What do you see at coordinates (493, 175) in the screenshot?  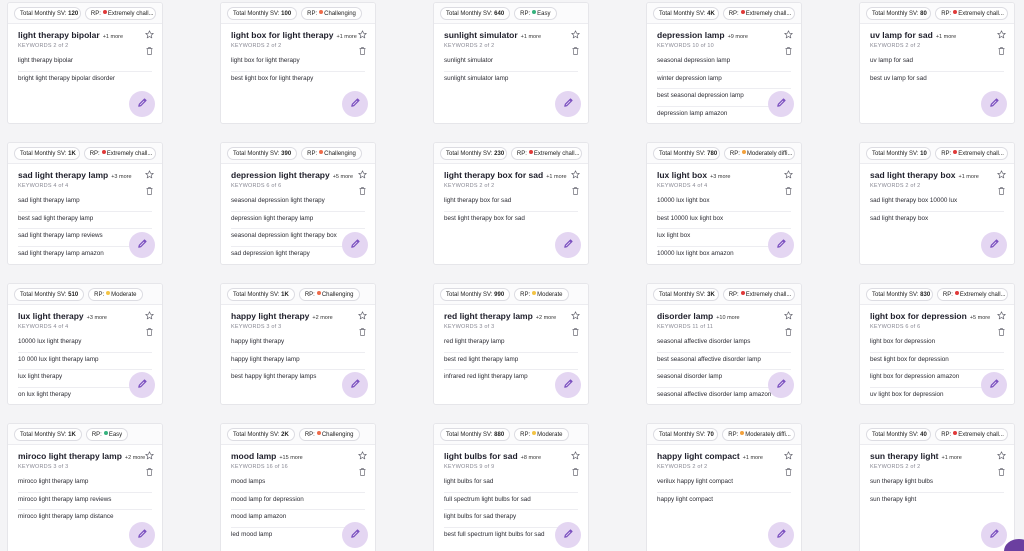 I see `cluster-title: light therapy box for sad` at bounding box center [493, 175].